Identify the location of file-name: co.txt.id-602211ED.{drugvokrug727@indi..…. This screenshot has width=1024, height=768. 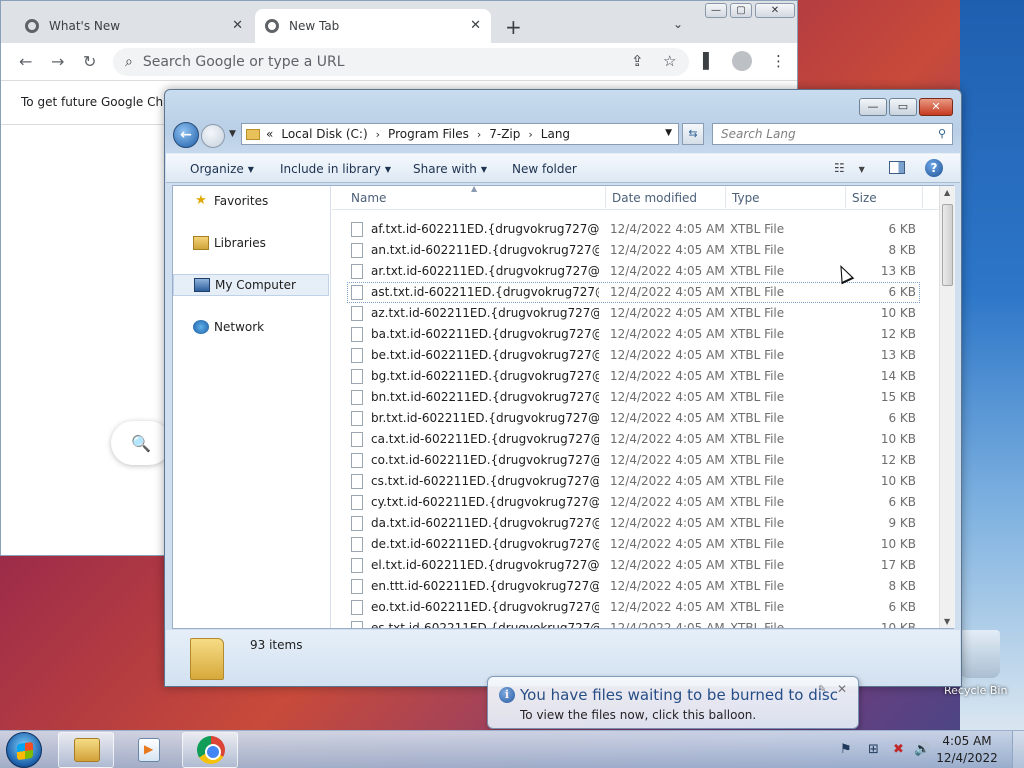
(485, 460).